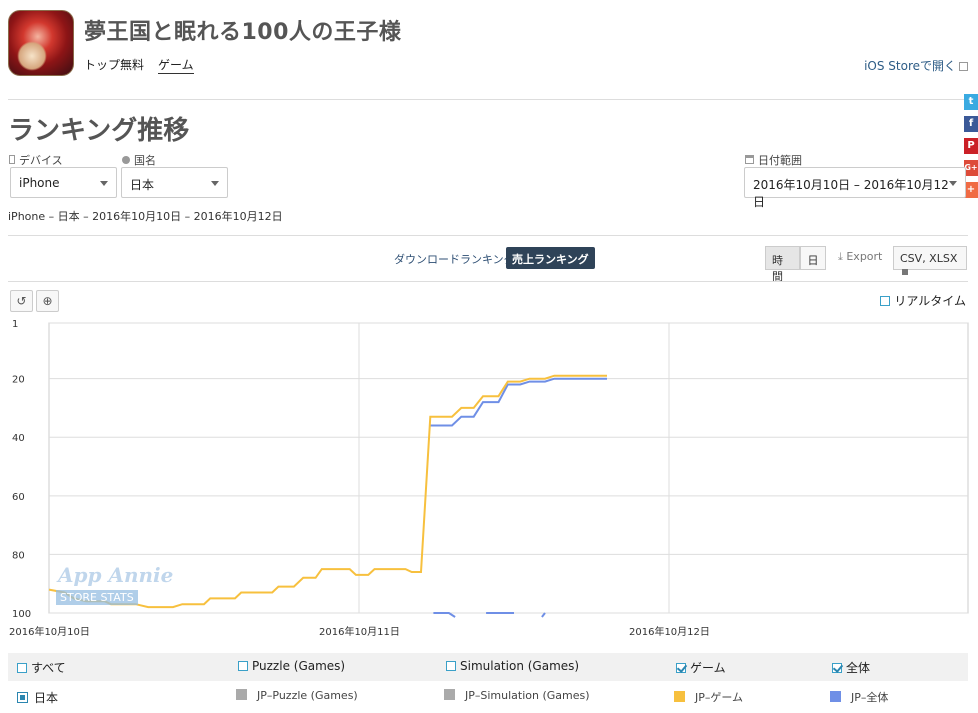  Describe the element at coordinates (49, 631) in the screenshot. I see `x-tick-label: 2016年10月10日` at that location.